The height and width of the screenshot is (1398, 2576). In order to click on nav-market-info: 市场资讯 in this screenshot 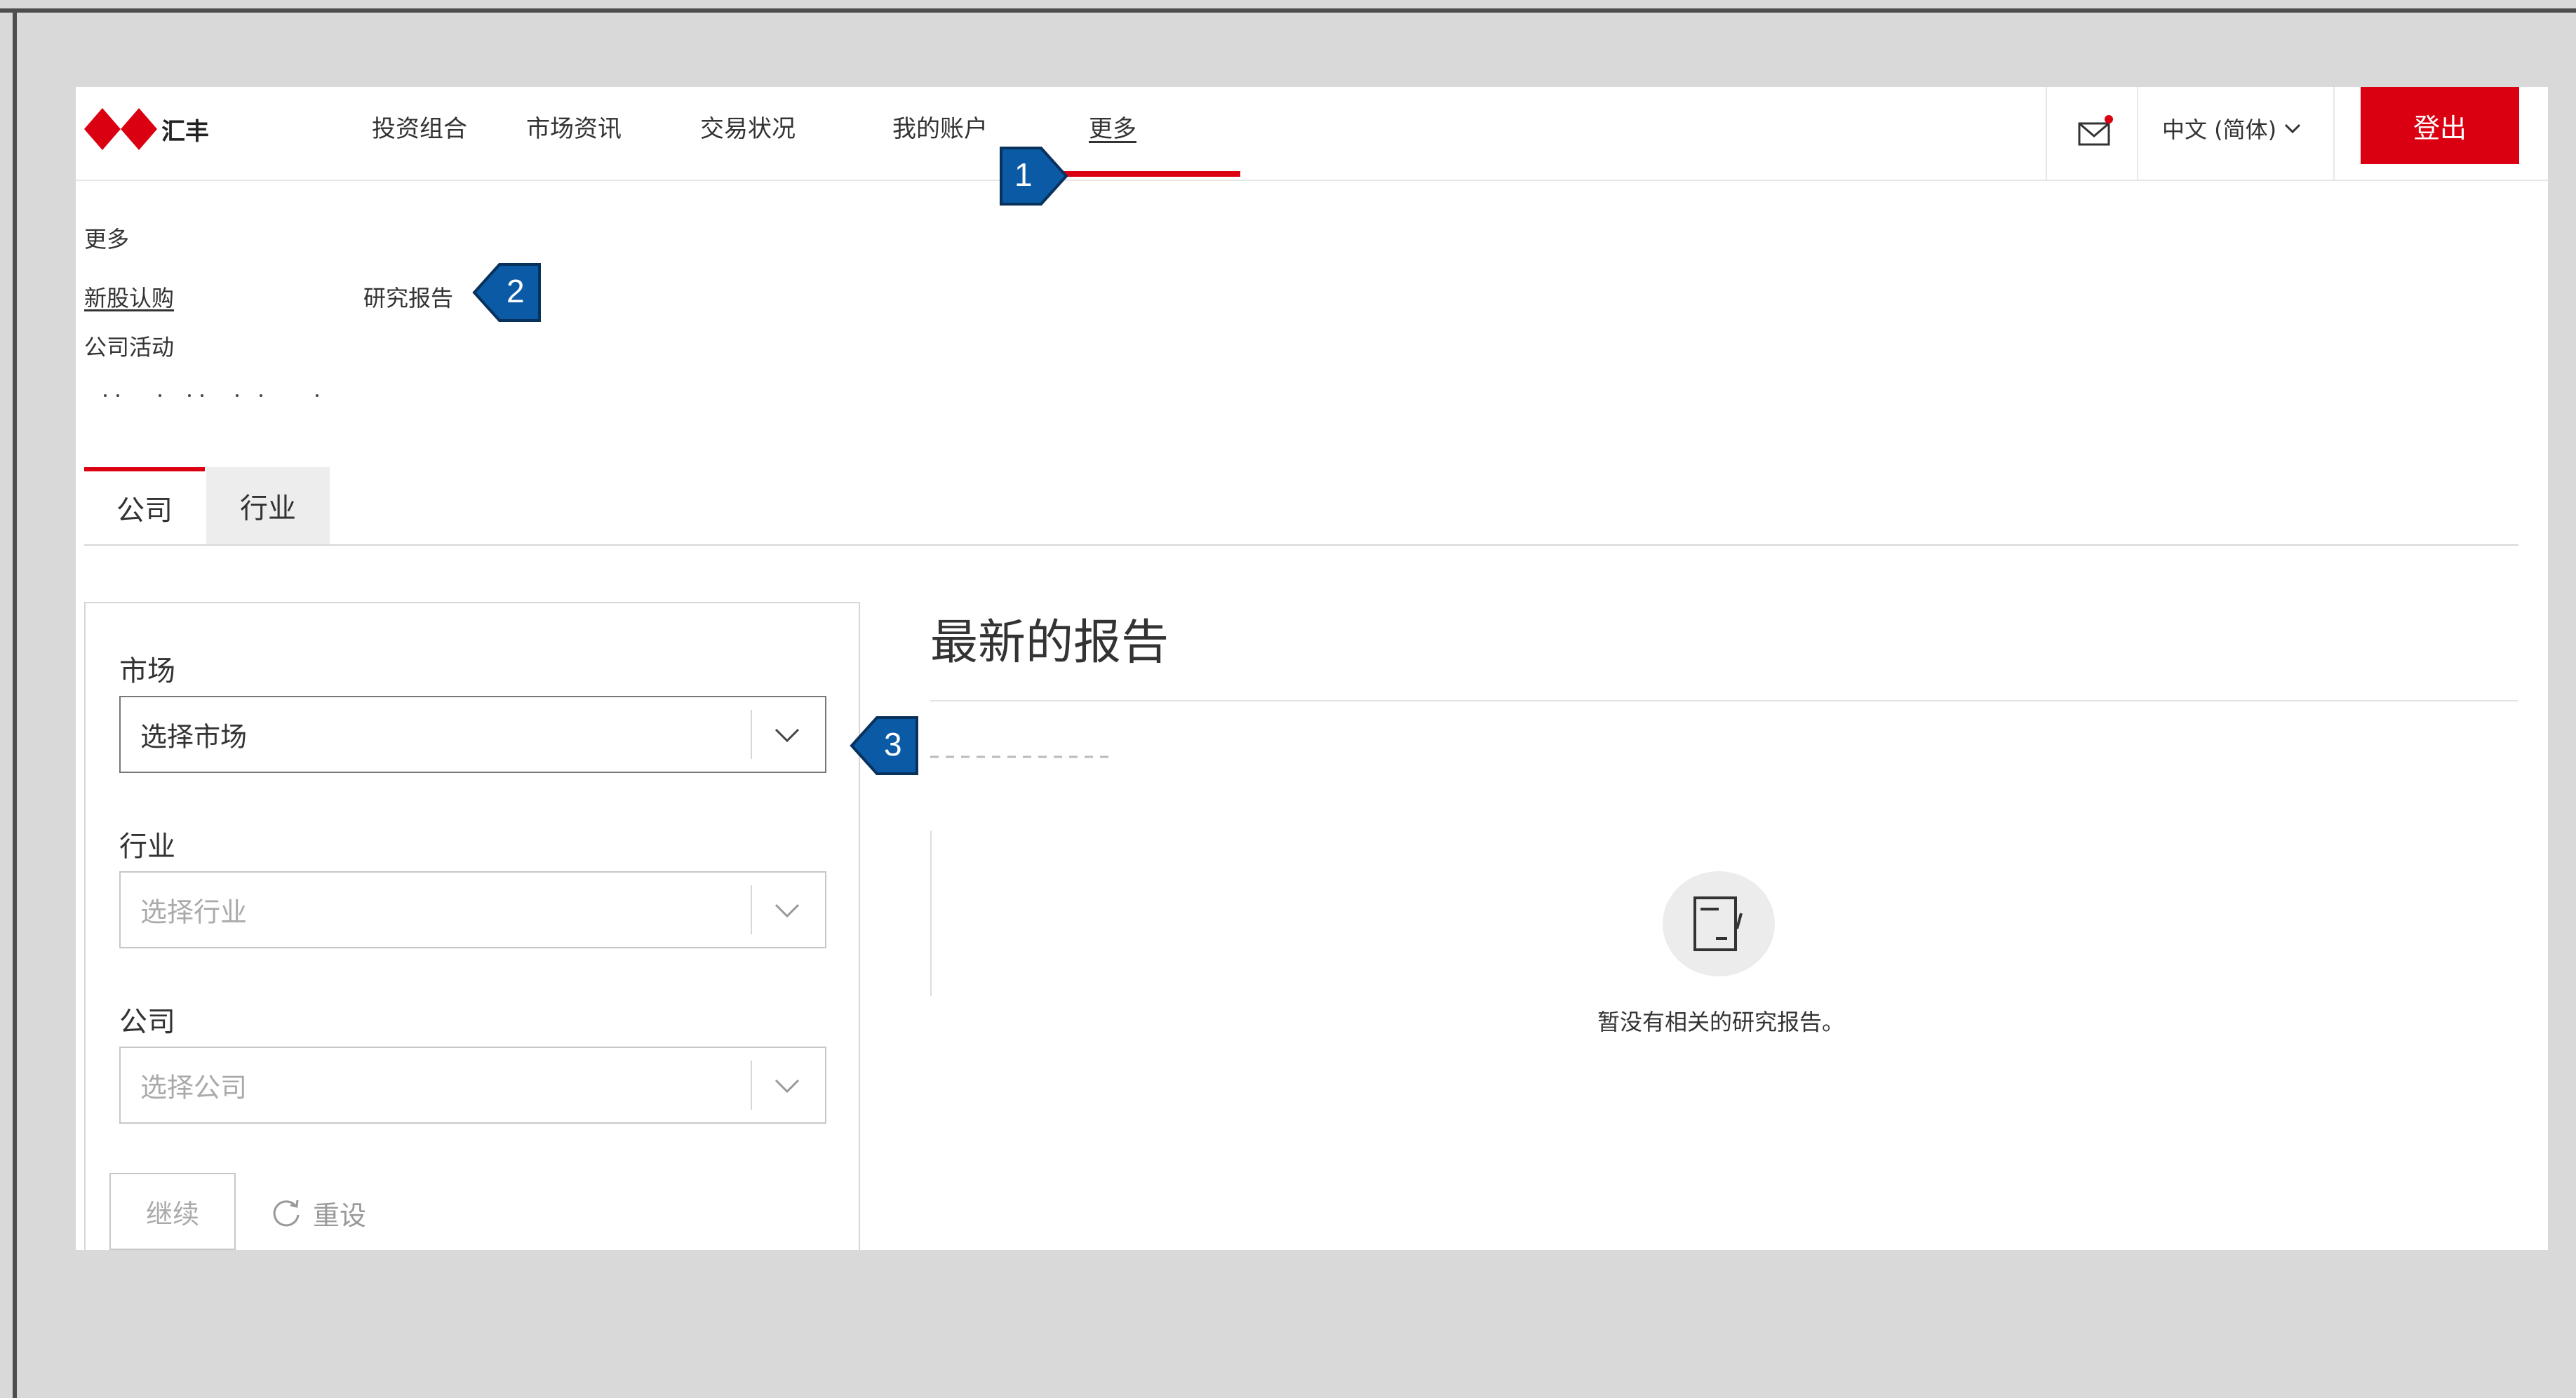, I will do `click(574, 126)`.